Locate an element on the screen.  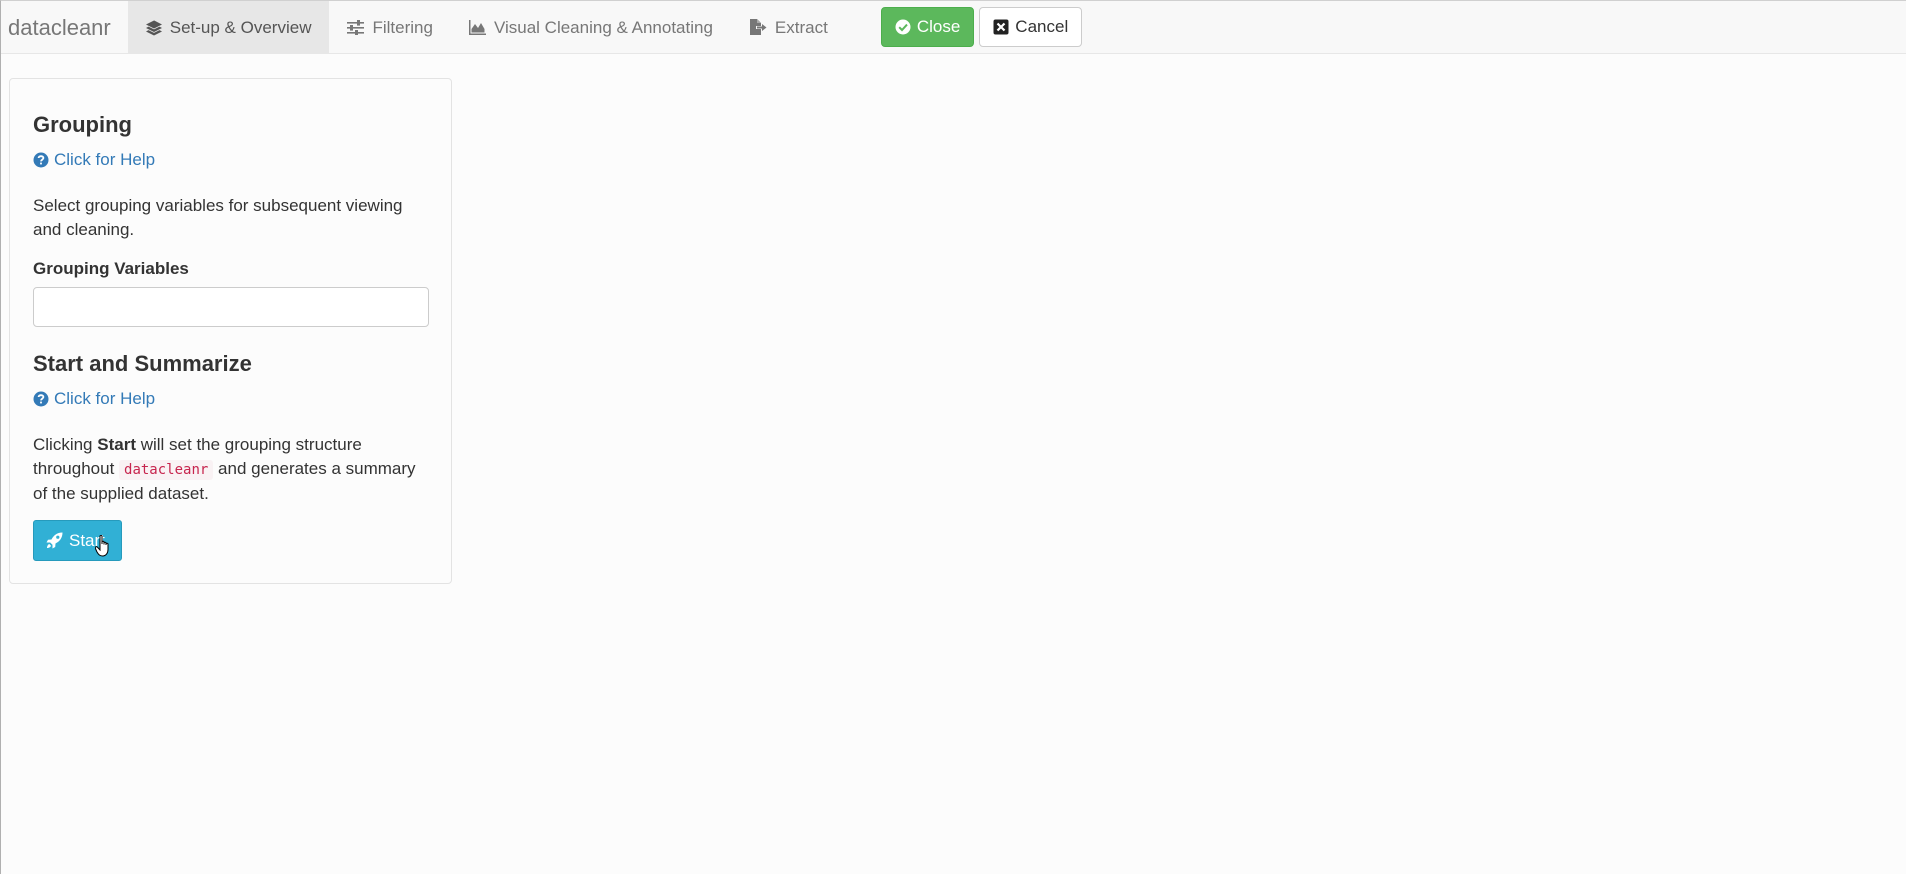
start-desc-bold: Start is located at coordinates (116, 444).